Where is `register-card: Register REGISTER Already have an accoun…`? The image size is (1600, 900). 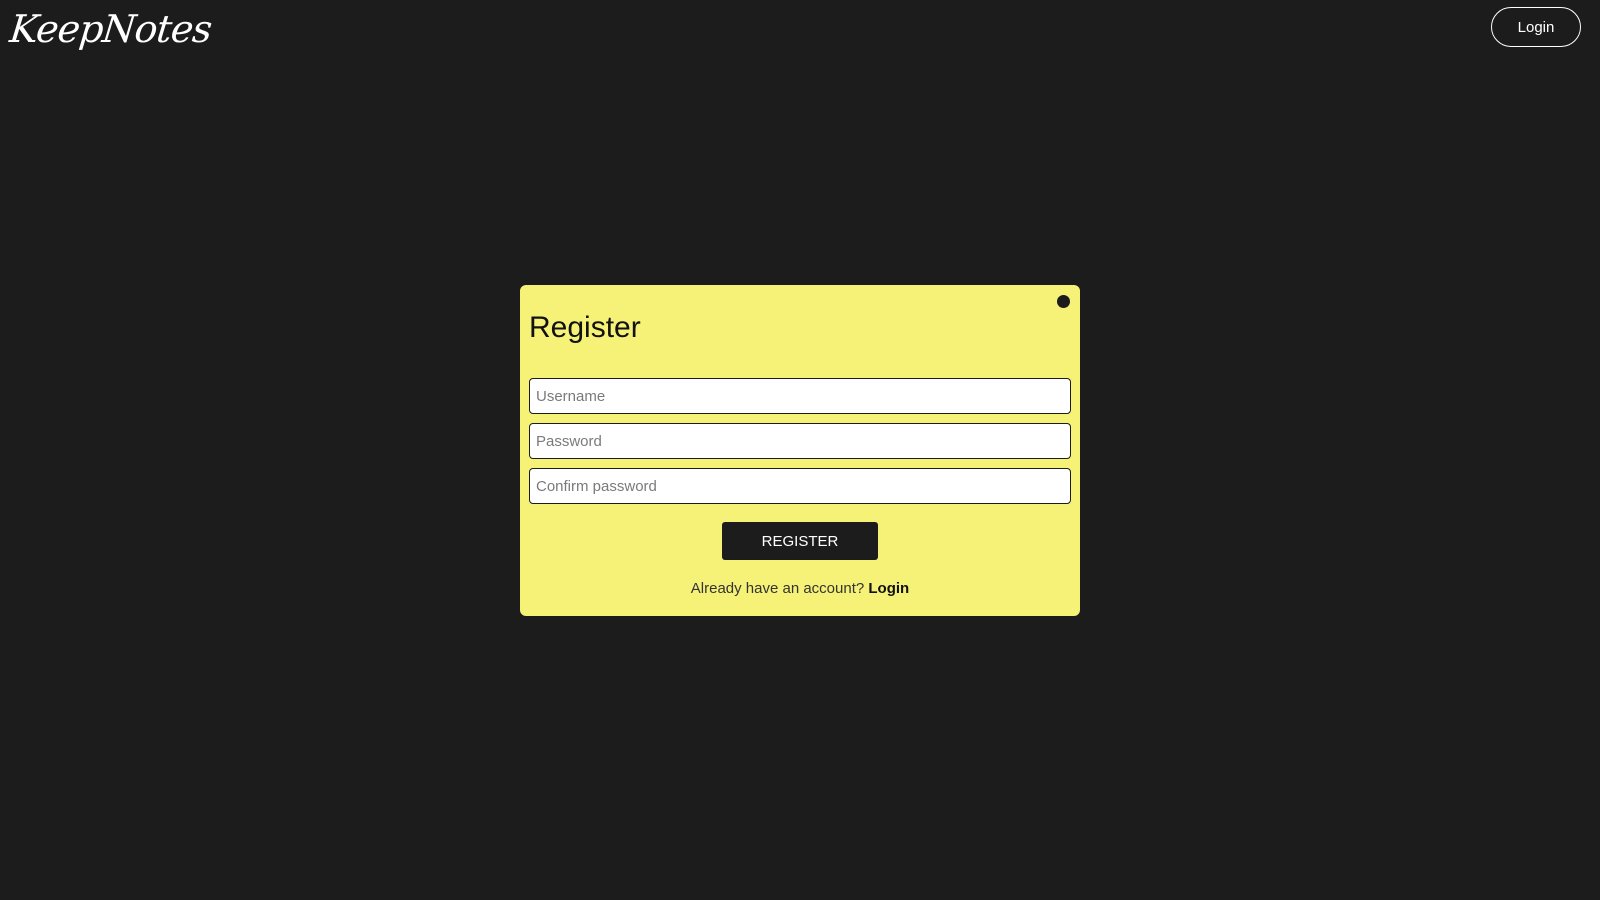 register-card: Register REGISTER Already have an accoun… is located at coordinates (800, 450).